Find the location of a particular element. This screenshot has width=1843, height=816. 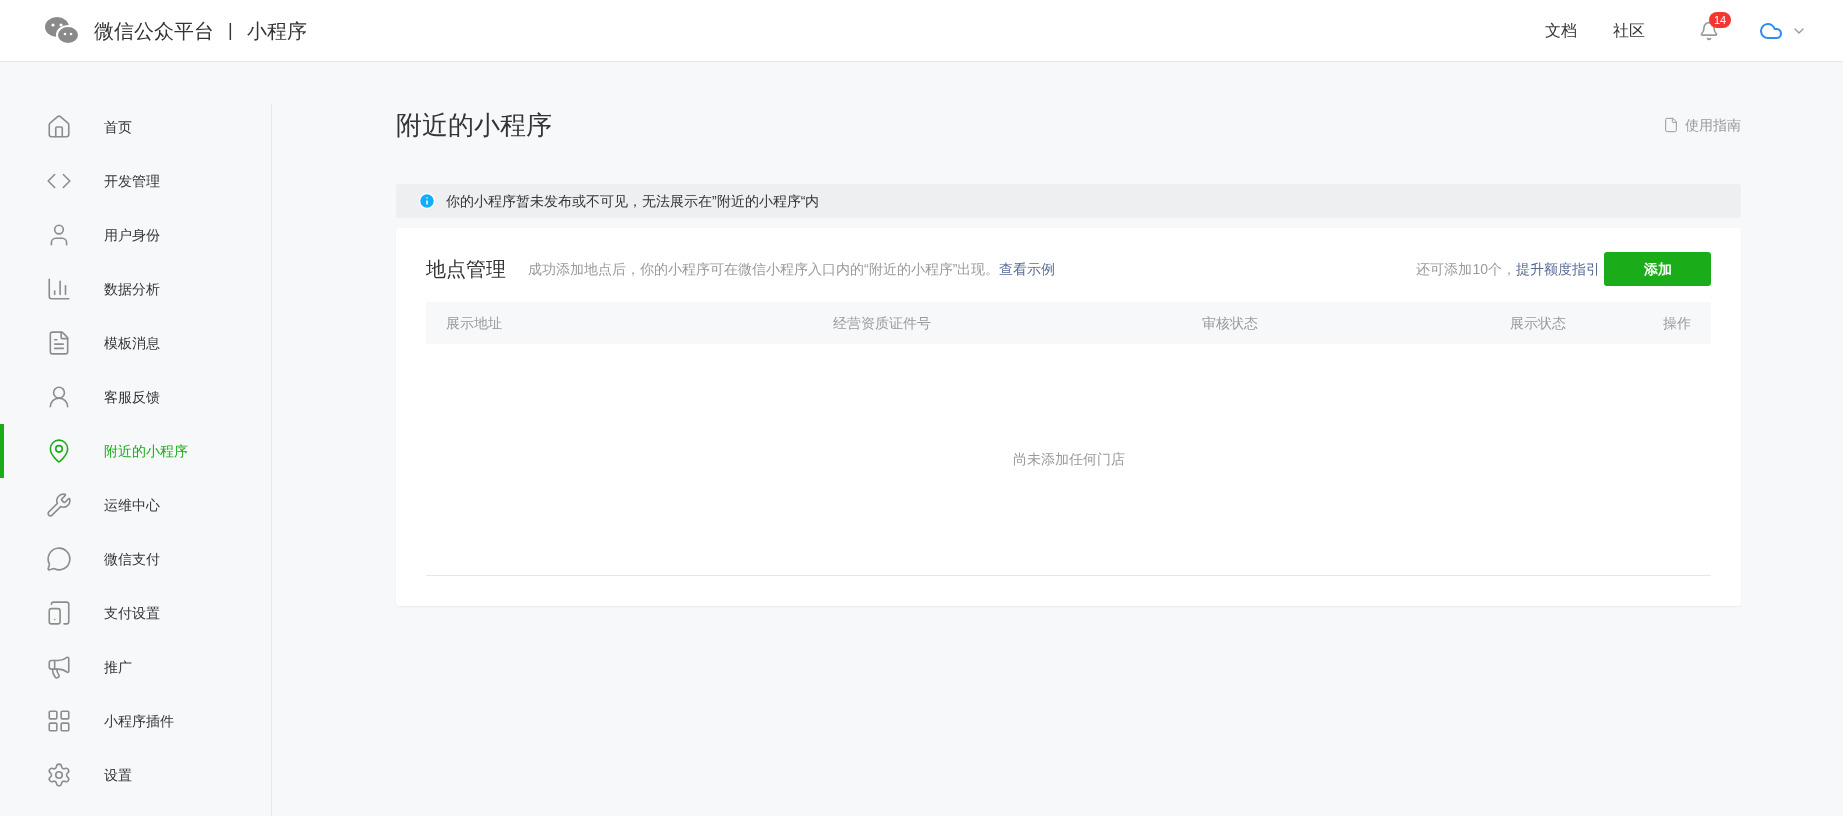

megaphone-icon is located at coordinates (59, 667).